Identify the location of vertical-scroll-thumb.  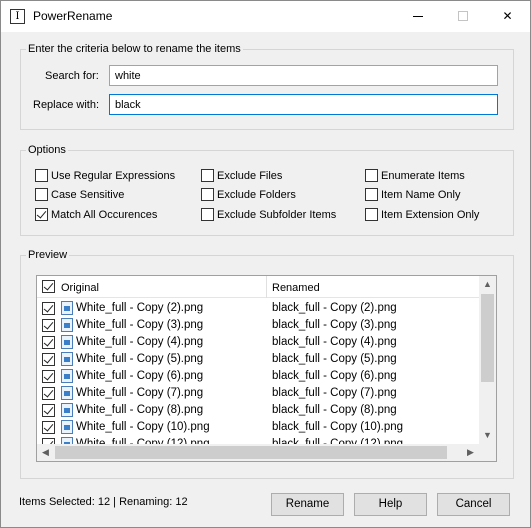
(487, 338).